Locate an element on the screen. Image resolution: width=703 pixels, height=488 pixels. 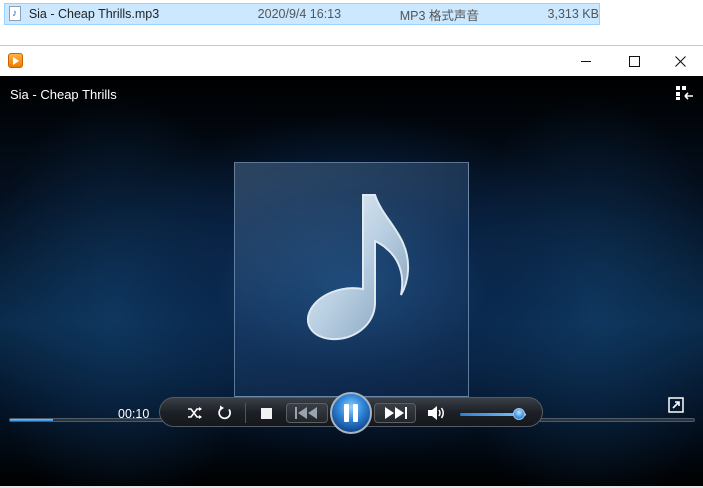
close-button is located at coordinates (680, 61).